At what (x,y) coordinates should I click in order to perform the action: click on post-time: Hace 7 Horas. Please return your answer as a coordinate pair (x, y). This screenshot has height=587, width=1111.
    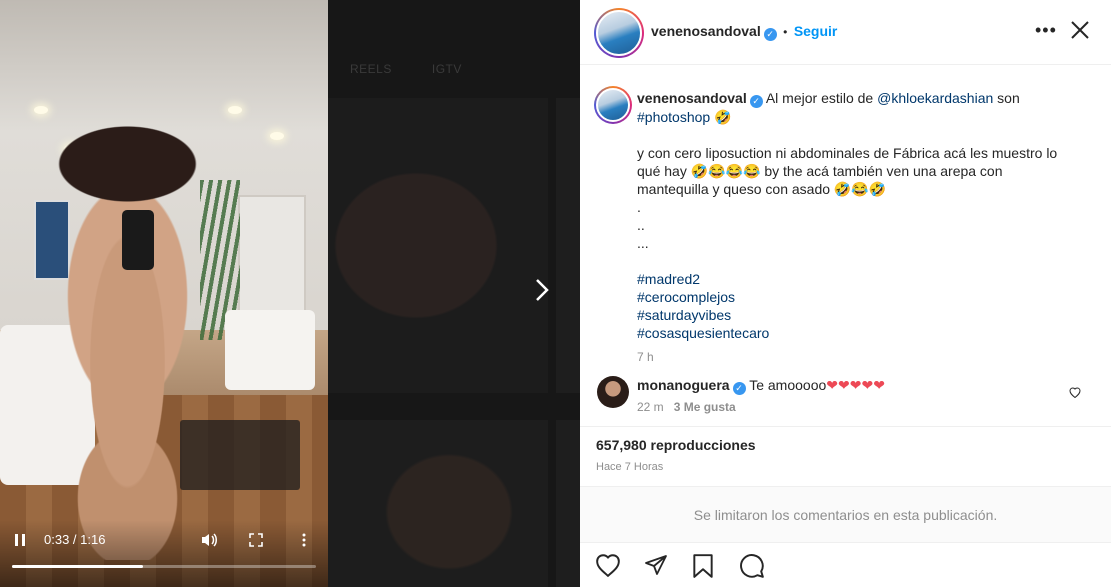
    Looking at the image, I should click on (629, 467).